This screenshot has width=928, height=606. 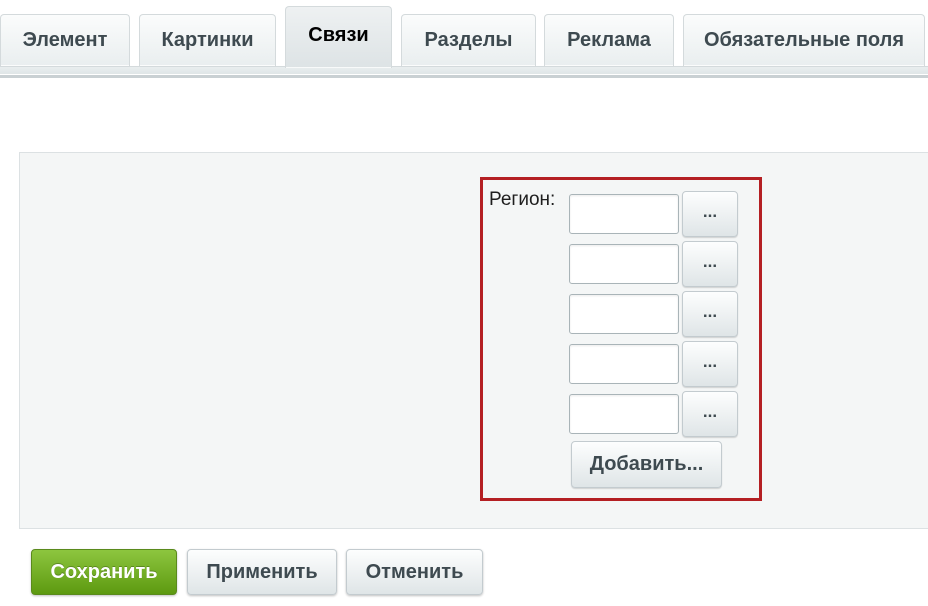 What do you see at coordinates (468, 40) in the screenshot?
I see `tab-sections: Разделы` at bounding box center [468, 40].